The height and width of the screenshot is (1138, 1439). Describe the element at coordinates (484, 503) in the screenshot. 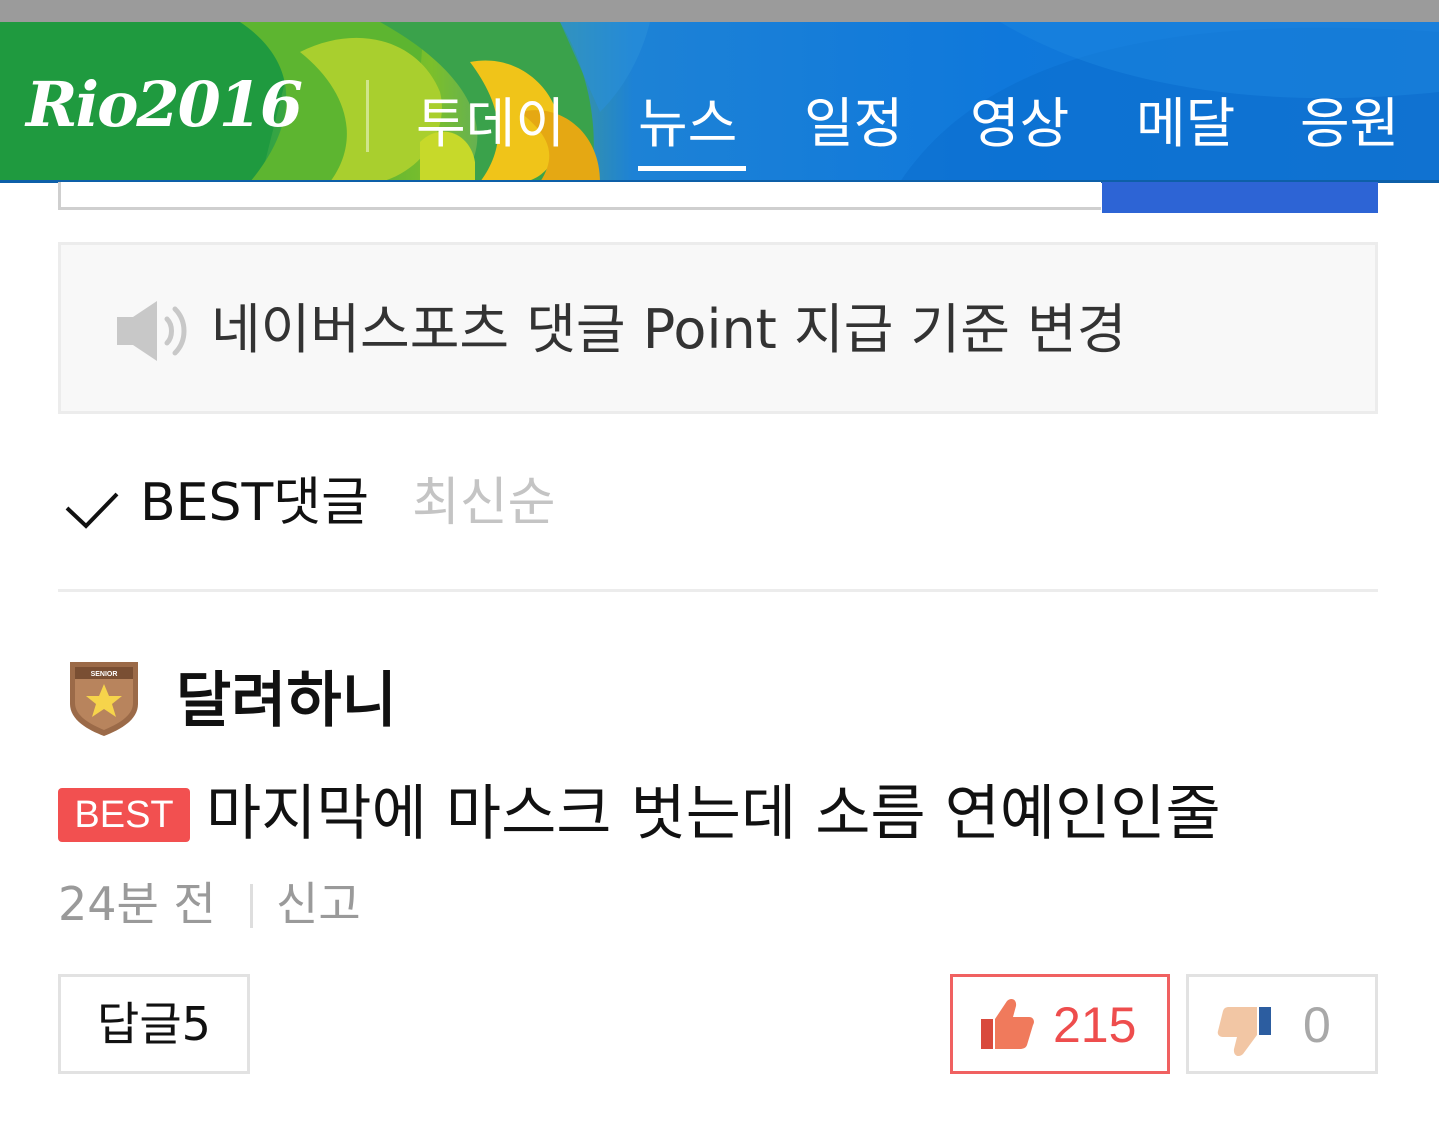

I see `sort-recent: 최신순` at that location.